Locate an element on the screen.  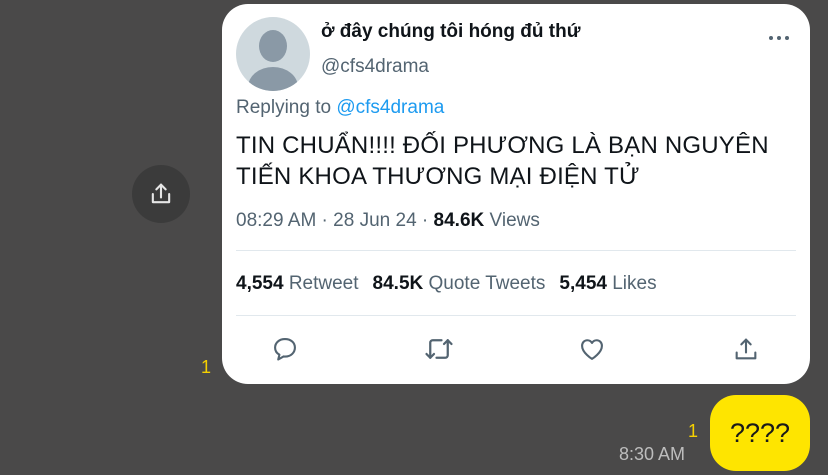
reply-button is located at coordinates (285, 349).